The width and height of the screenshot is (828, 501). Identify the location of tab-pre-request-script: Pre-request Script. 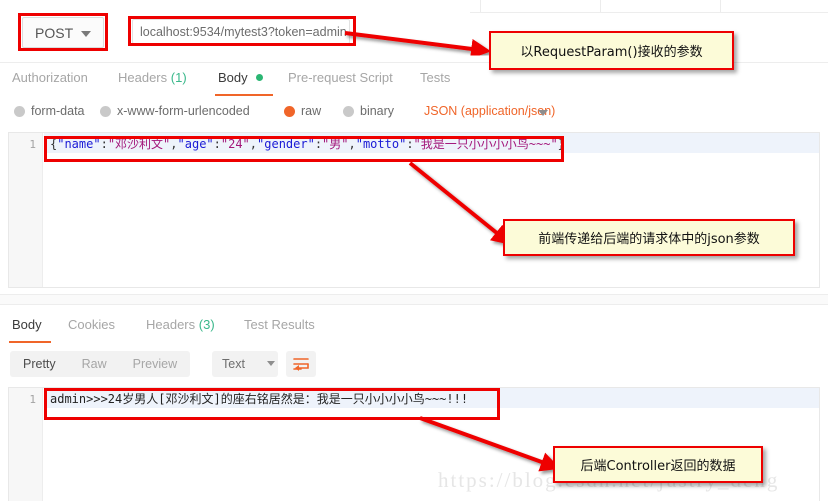
(340, 77).